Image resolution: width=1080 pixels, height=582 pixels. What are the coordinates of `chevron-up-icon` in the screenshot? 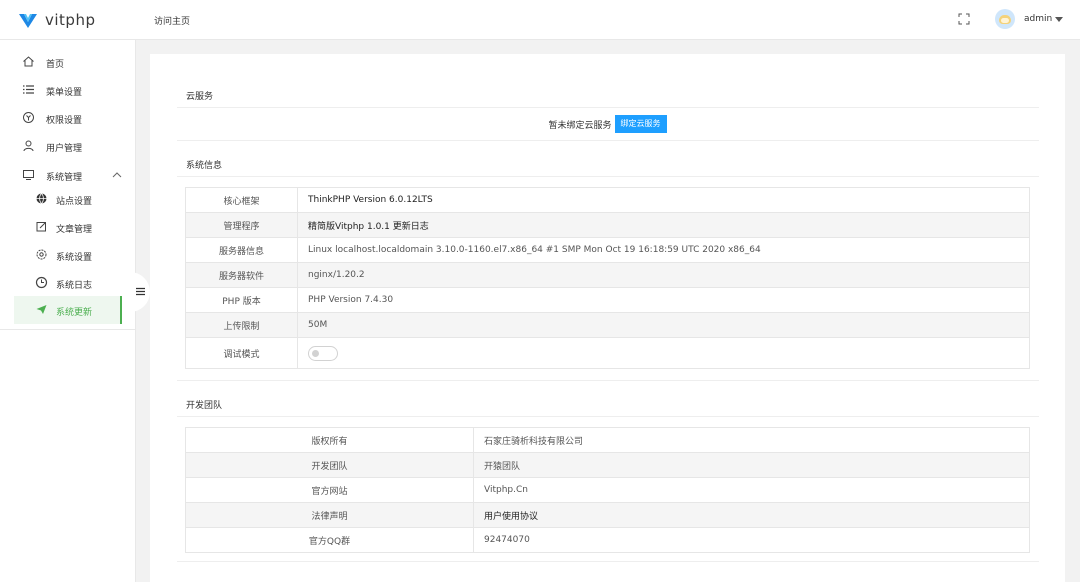 It's located at (117, 175).